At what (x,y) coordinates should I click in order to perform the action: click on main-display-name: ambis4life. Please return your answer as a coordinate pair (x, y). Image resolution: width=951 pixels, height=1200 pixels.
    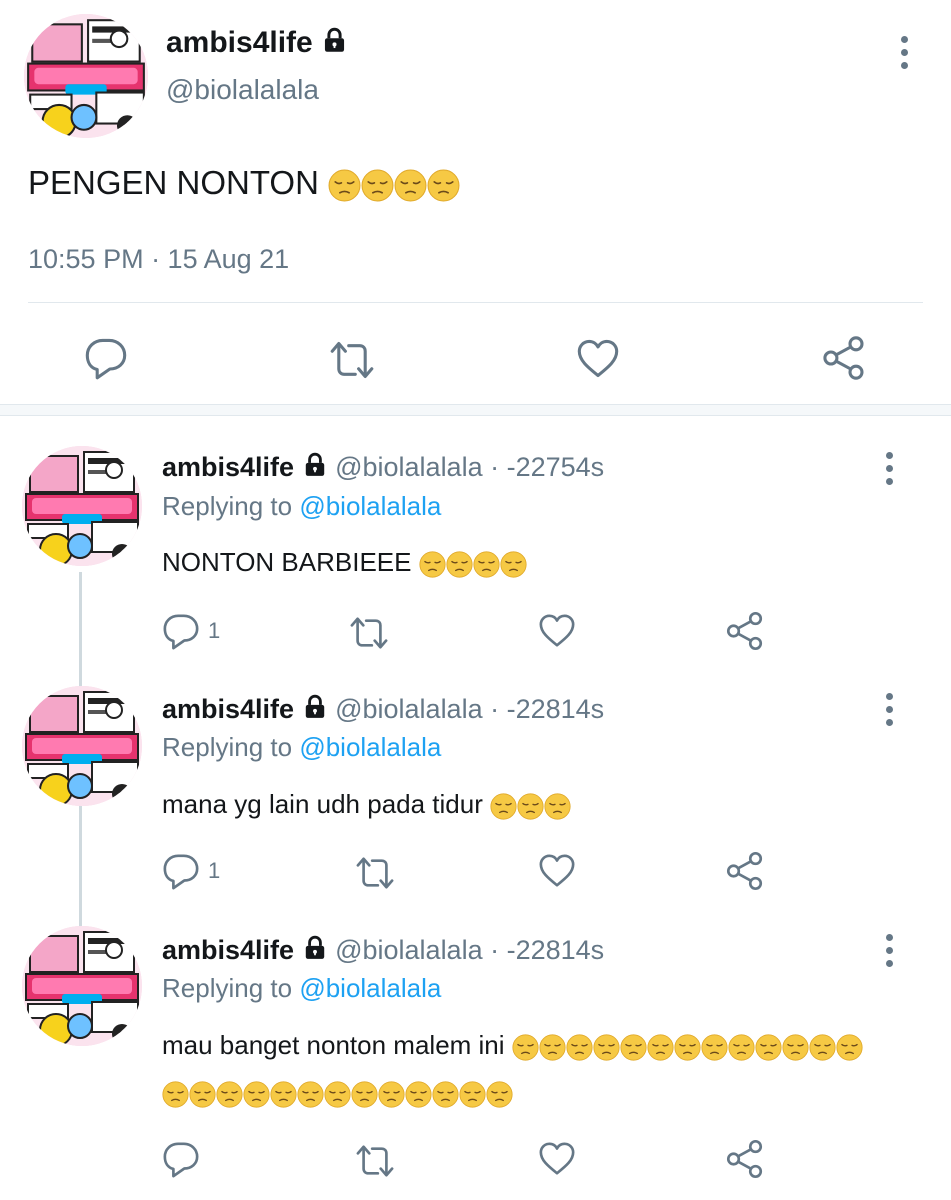
    Looking at the image, I should click on (257, 43).